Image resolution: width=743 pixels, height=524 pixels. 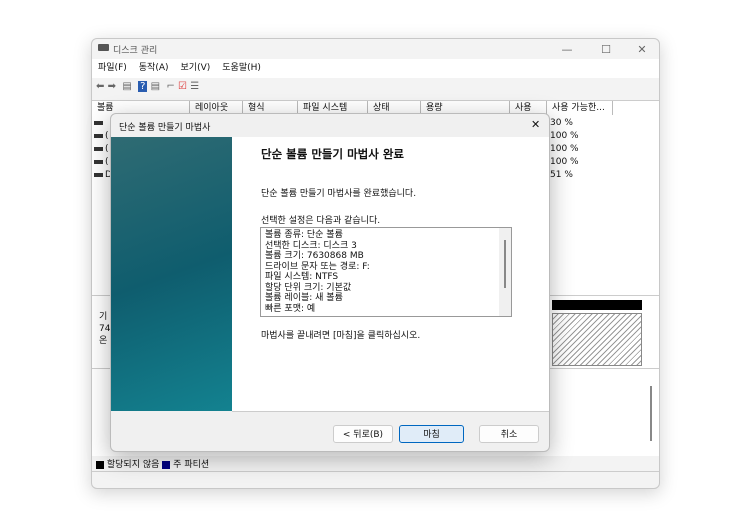 I want to click on back-button: < 뒤로(B), so click(x=363, y=434).